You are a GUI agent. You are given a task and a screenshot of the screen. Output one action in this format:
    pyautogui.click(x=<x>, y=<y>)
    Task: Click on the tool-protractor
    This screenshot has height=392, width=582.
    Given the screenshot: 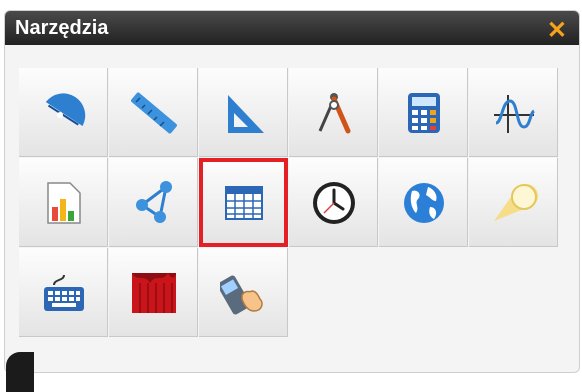 What is the action you would take?
    pyautogui.click(x=63, y=112)
    